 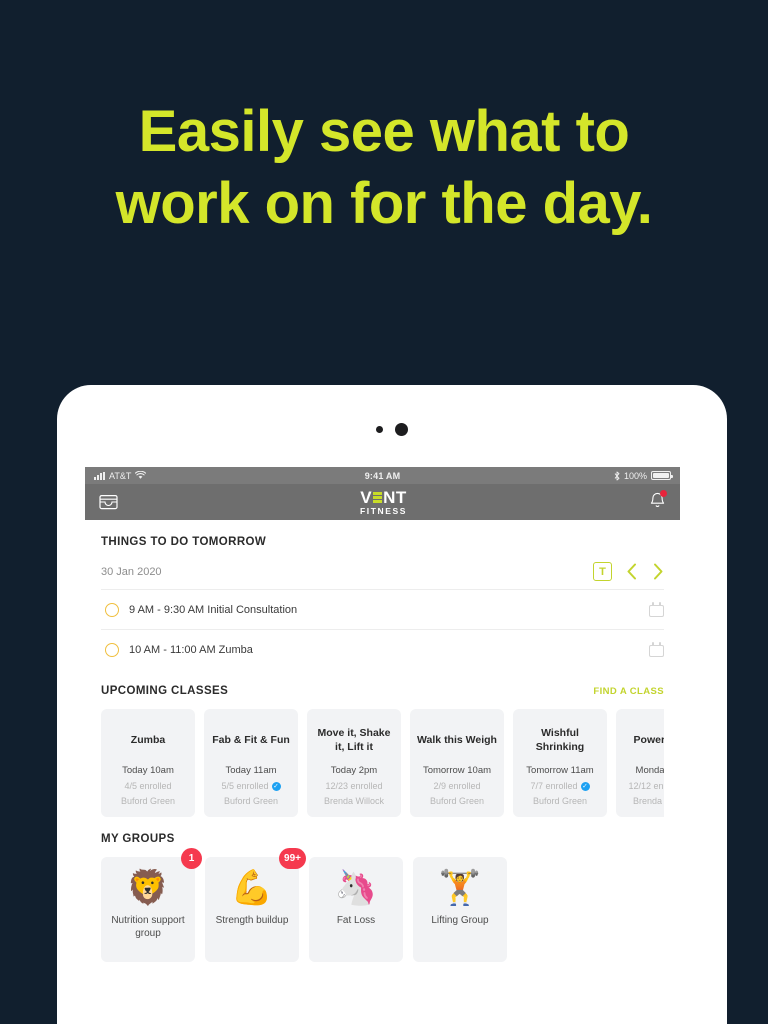 What do you see at coordinates (602, 571) in the screenshot?
I see `today-button: T` at bounding box center [602, 571].